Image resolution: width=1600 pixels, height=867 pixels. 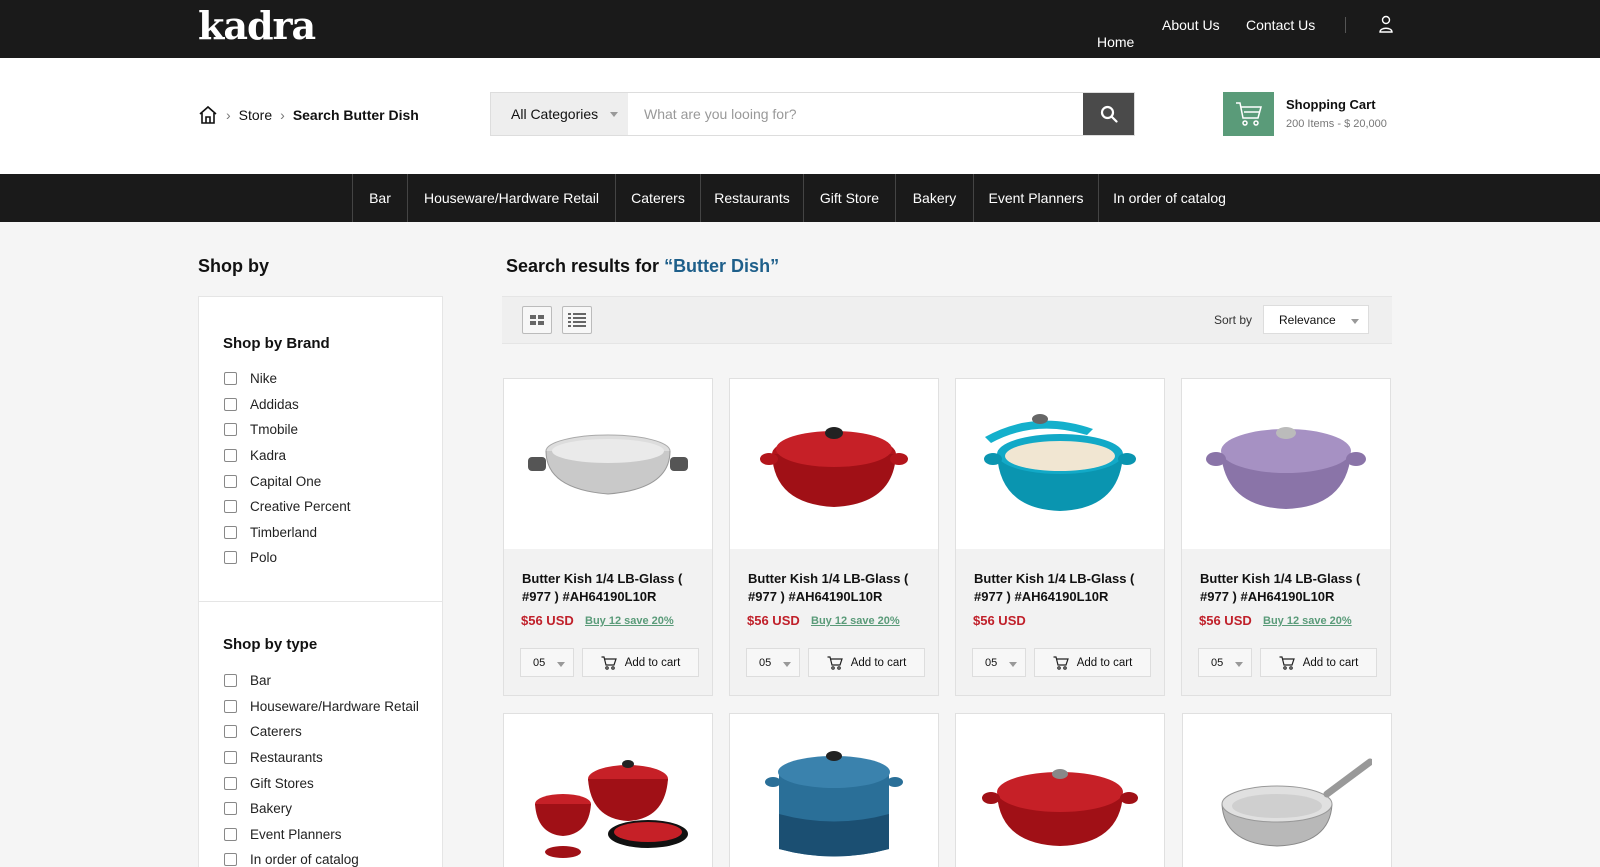 I want to click on brand-filter-item: Polo, so click(x=287, y=558).